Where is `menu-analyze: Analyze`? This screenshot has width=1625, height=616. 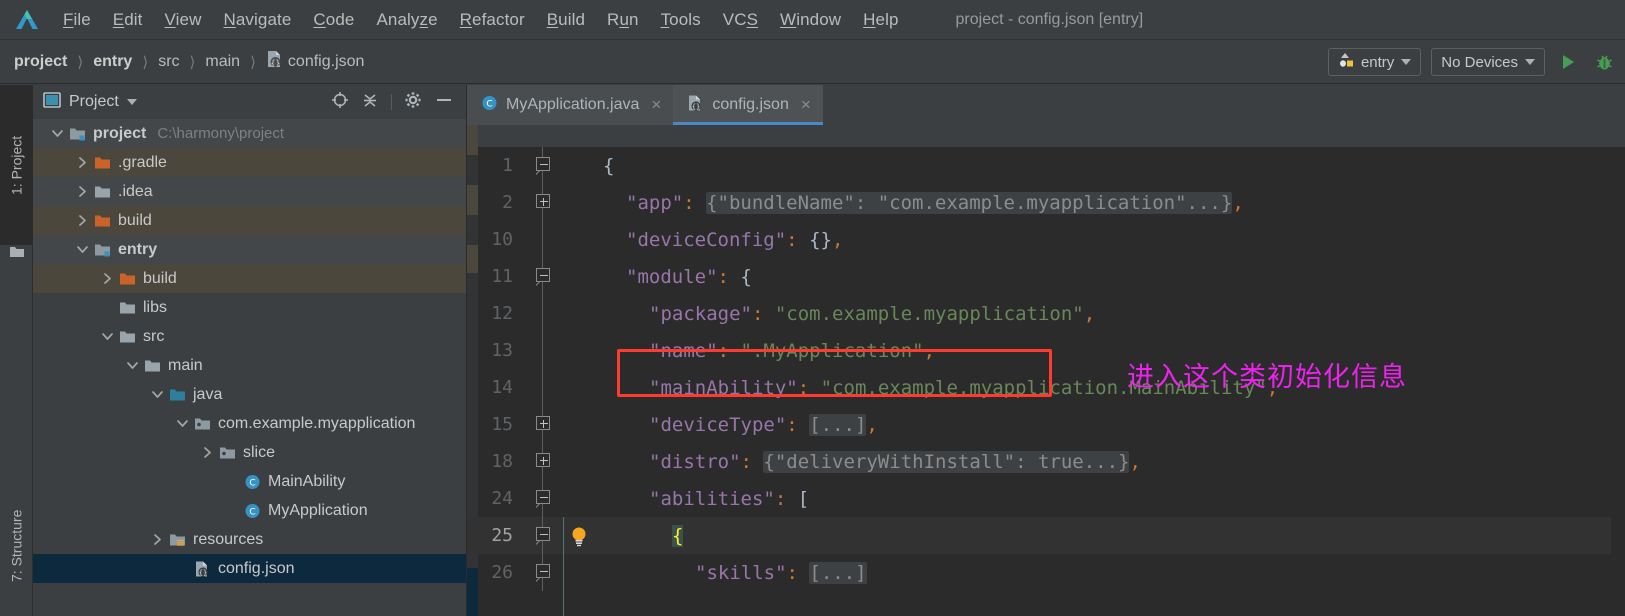
menu-analyze: Analyze is located at coordinates (406, 20).